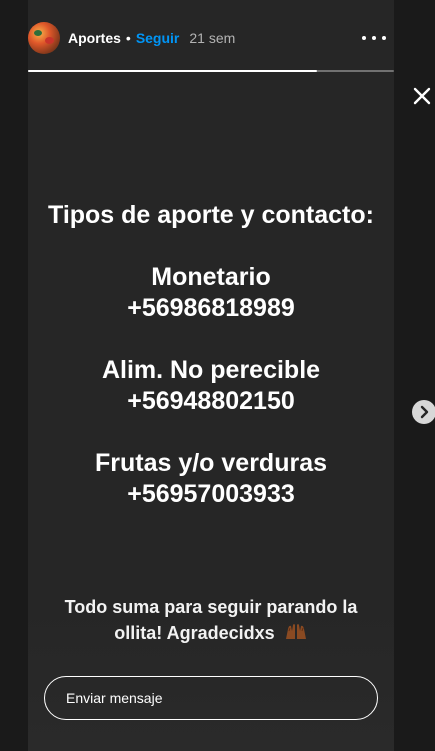 This screenshot has width=435, height=751. I want to click on contribution-item: Alim. No perecible +56948802150, so click(211, 386).